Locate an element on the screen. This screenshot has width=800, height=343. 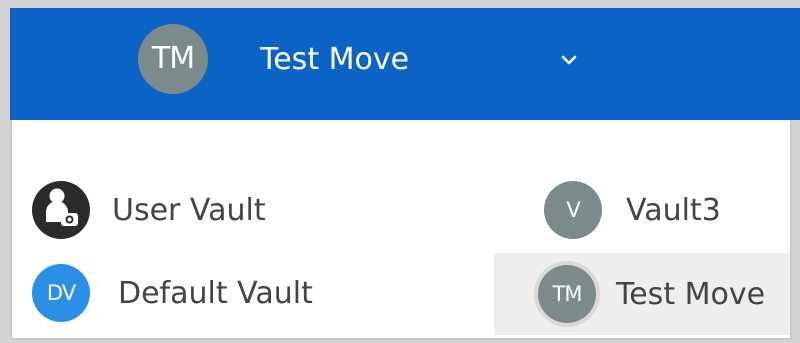
vault-item-user-vault: User Vault is located at coordinates (149, 210).